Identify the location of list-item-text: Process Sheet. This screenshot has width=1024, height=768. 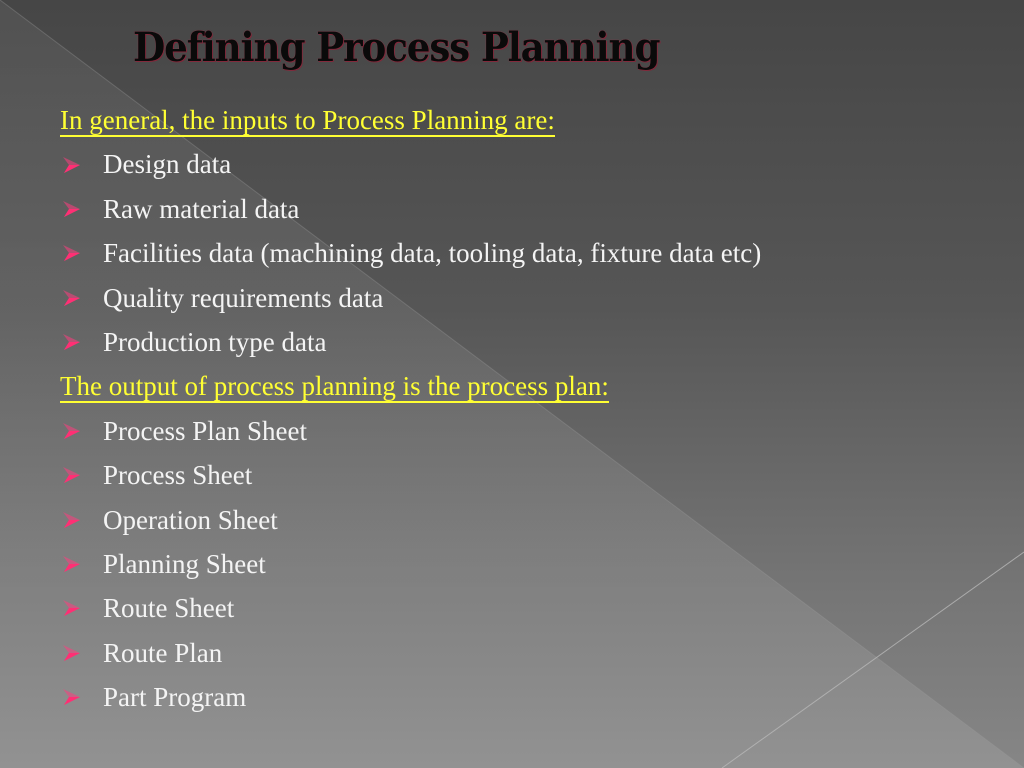
(178, 475).